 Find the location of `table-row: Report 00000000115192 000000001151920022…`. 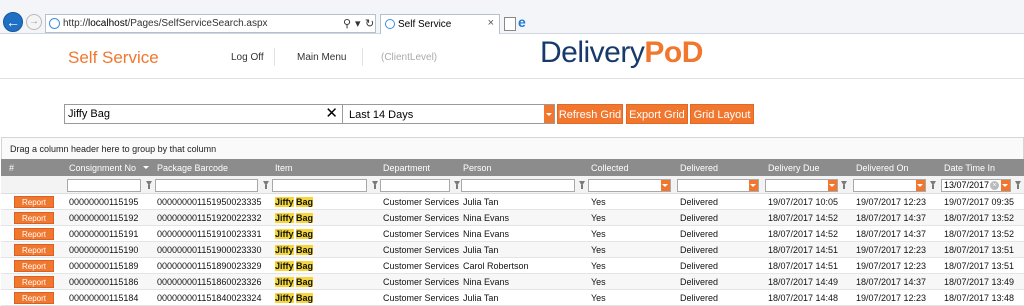

table-row: Report 00000000115192 000000001151920022… is located at coordinates (512, 218).